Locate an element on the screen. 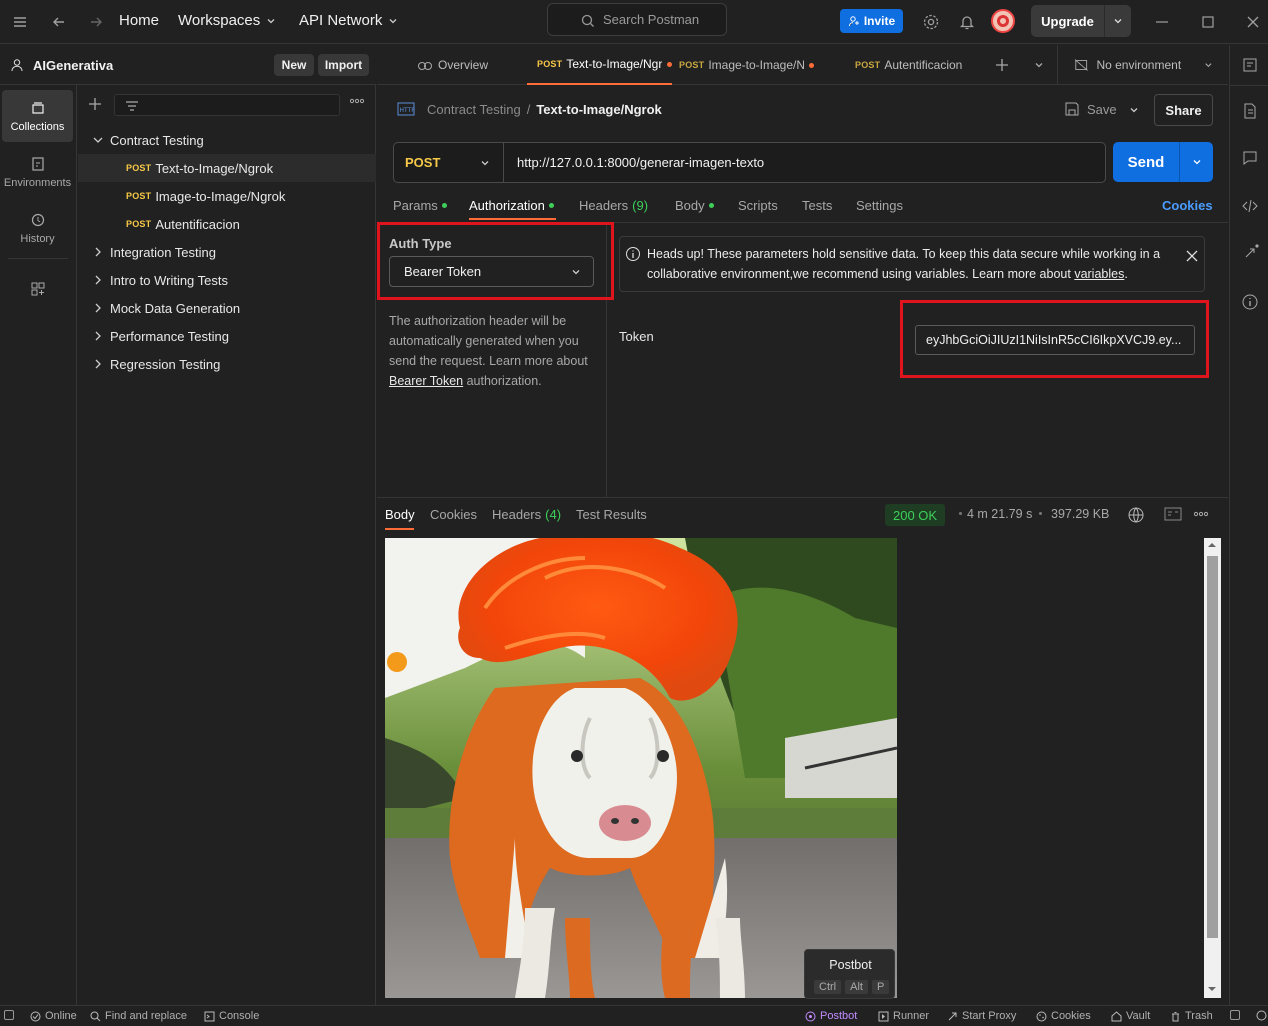  help-icon is located at coordinates (1261, 1015).